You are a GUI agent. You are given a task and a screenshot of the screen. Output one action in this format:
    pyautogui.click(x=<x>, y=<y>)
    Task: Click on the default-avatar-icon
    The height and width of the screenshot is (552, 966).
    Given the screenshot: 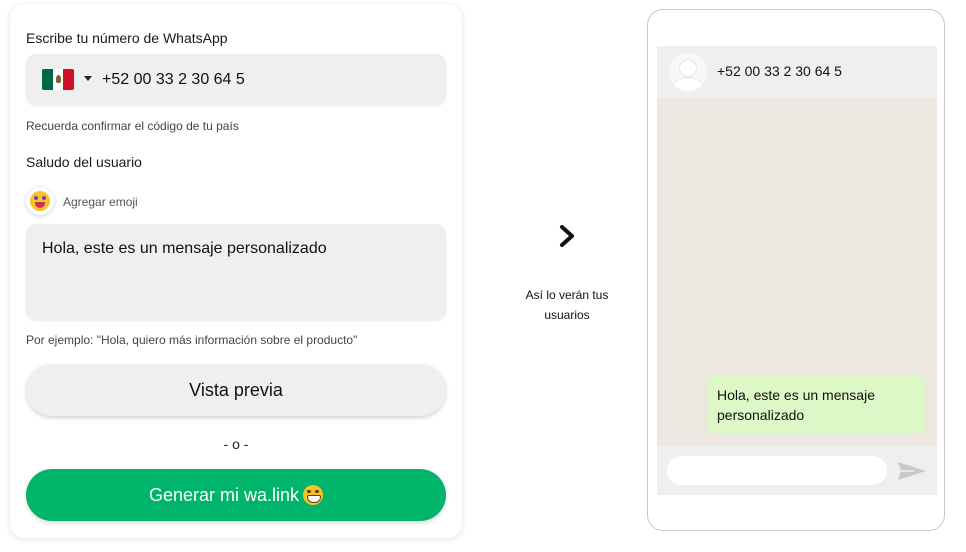 What is the action you would take?
    pyautogui.click(x=688, y=72)
    